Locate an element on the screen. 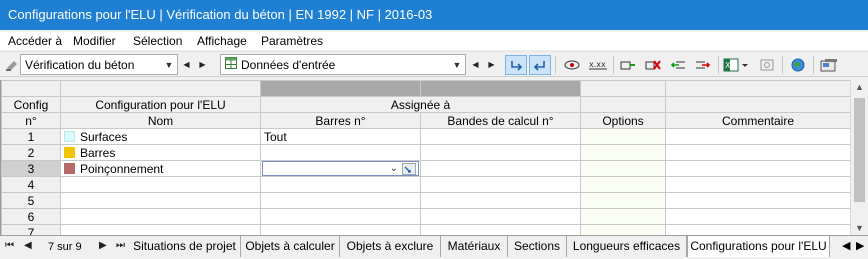 This screenshot has width=868, height=259. menu-modifier: Modifier is located at coordinates (94, 41).